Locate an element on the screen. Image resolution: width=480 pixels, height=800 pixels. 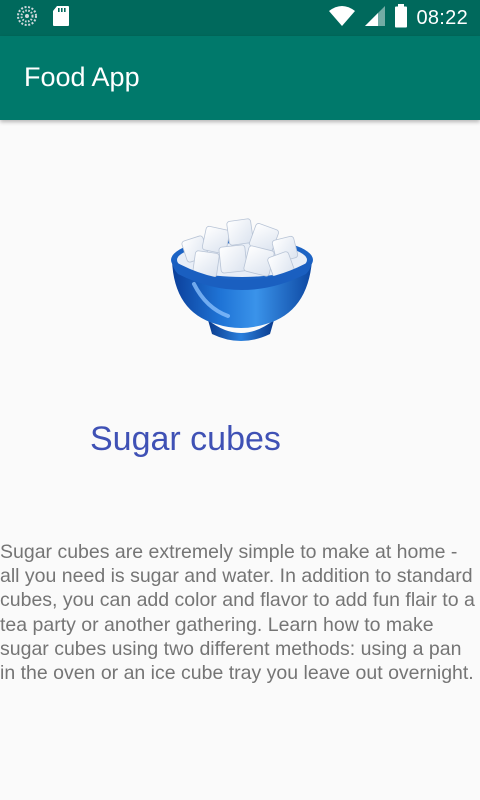
wifi-icon is located at coordinates (342, 18).